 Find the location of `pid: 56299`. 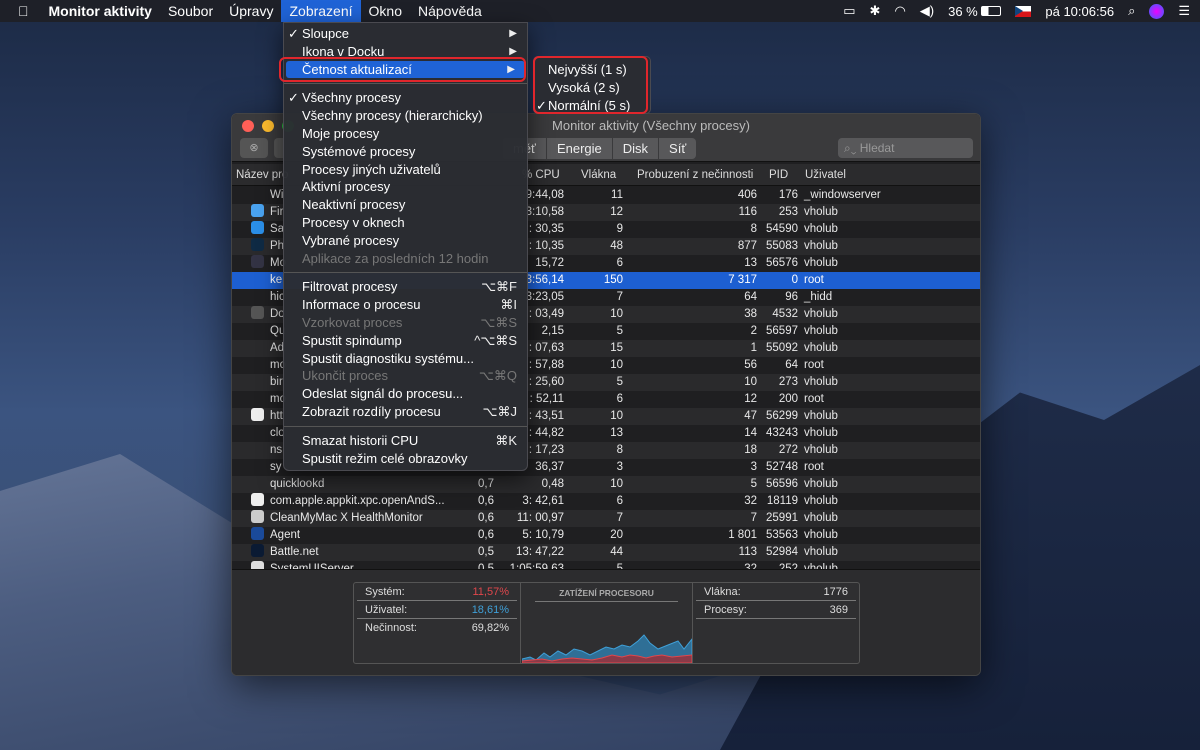

pid: 56299 is located at coordinates (782, 416).